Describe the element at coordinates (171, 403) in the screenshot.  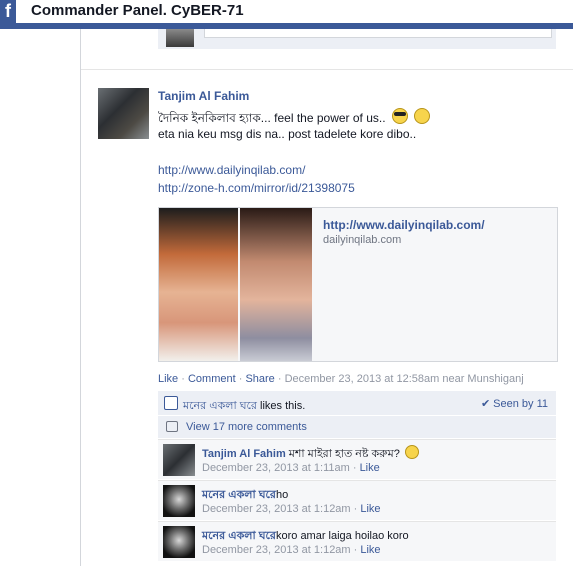
I see `like-thumb-icon` at that location.